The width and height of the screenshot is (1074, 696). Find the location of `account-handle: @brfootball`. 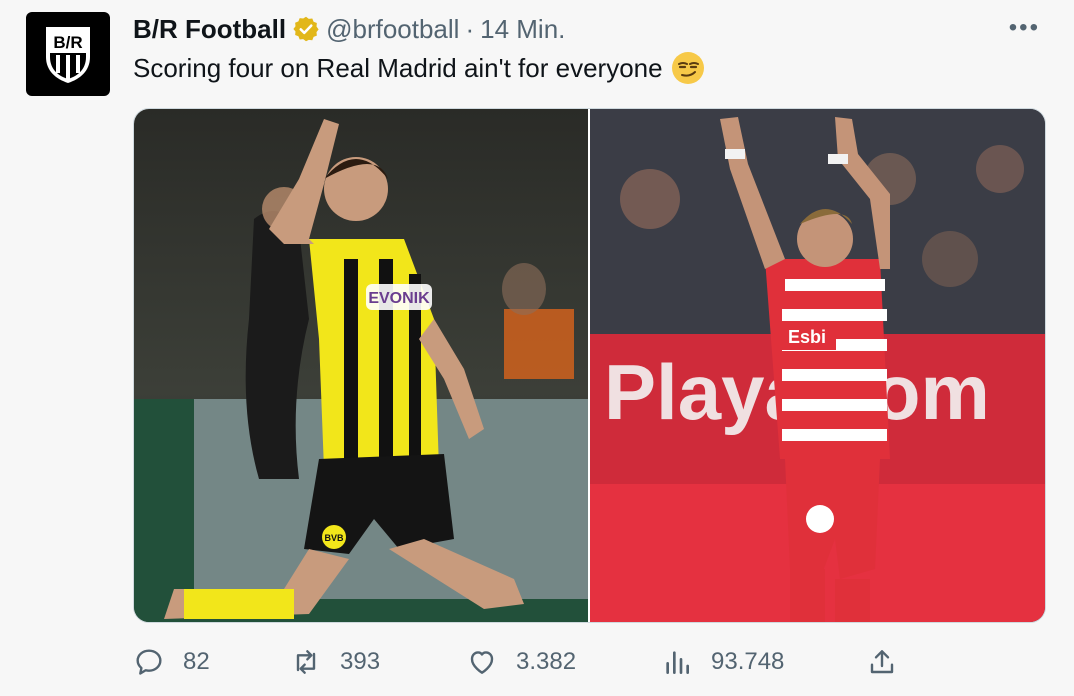

account-handle: @brfootball is located at coordinates (392, 29).